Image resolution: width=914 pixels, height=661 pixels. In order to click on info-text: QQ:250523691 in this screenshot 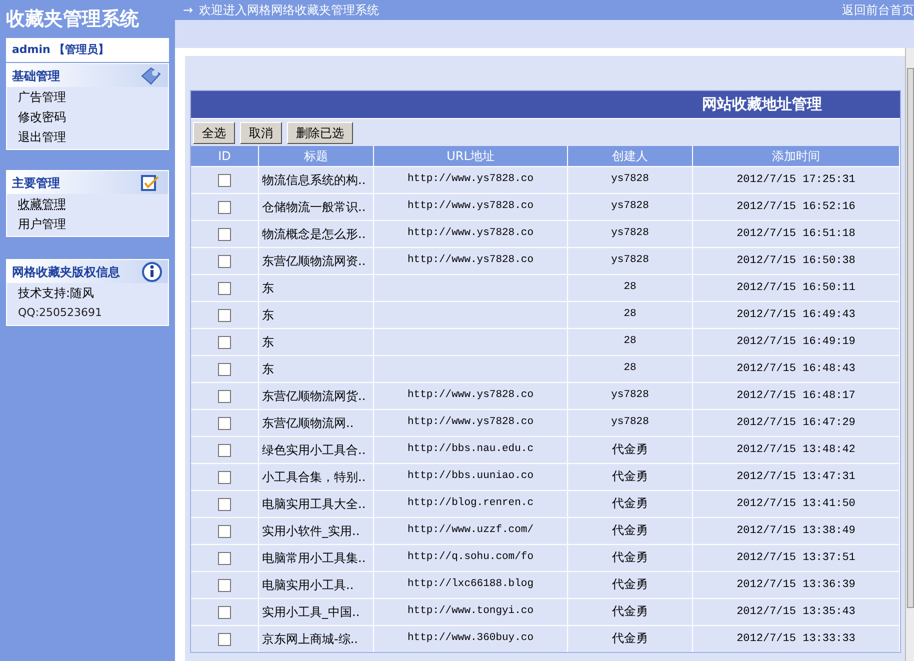, I will do `click(60, 312)`.